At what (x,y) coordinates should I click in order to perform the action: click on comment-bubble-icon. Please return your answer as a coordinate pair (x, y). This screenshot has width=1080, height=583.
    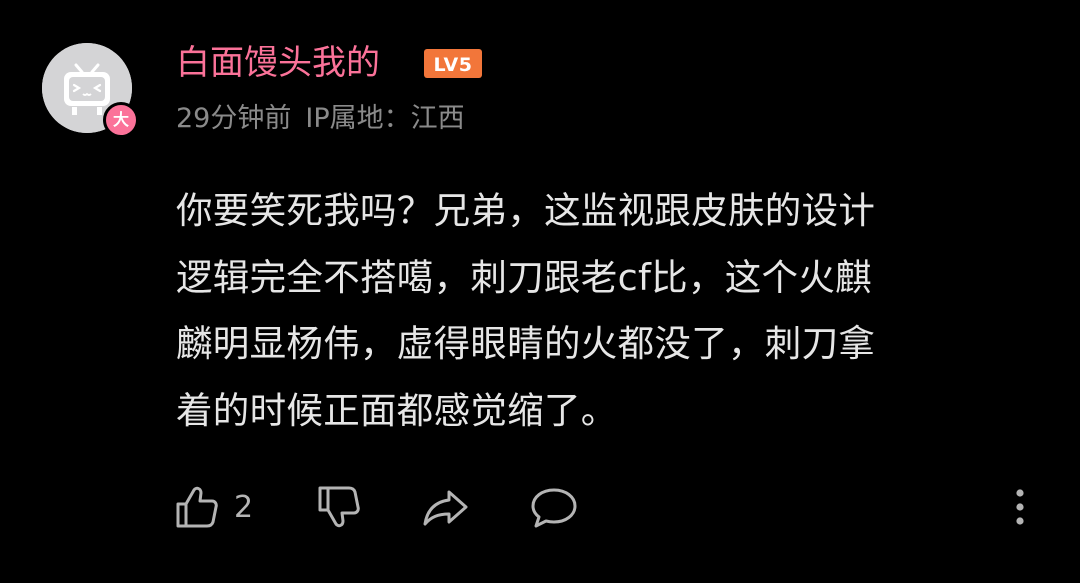
    Looking at the image, I should click on (554, 508).